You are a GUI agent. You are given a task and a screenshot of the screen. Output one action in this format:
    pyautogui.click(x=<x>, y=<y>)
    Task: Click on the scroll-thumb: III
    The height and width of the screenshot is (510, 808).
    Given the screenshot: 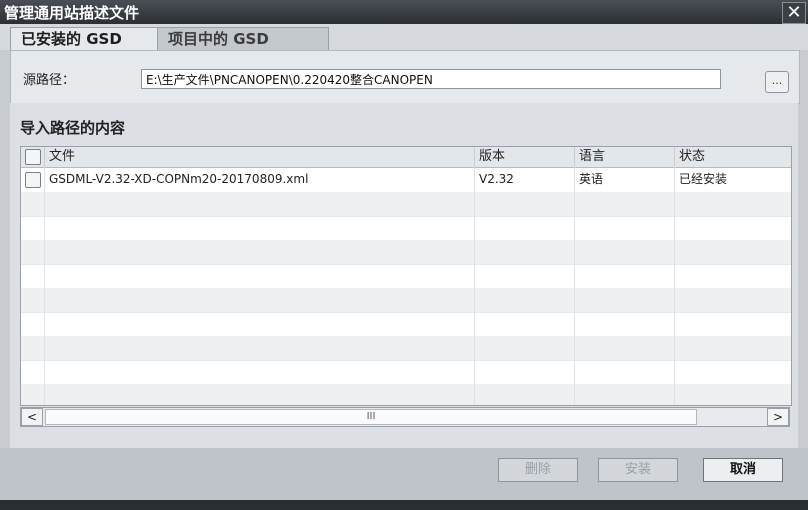 What is the action you would take?
    pyautogui.click(x=371, y=417)
    